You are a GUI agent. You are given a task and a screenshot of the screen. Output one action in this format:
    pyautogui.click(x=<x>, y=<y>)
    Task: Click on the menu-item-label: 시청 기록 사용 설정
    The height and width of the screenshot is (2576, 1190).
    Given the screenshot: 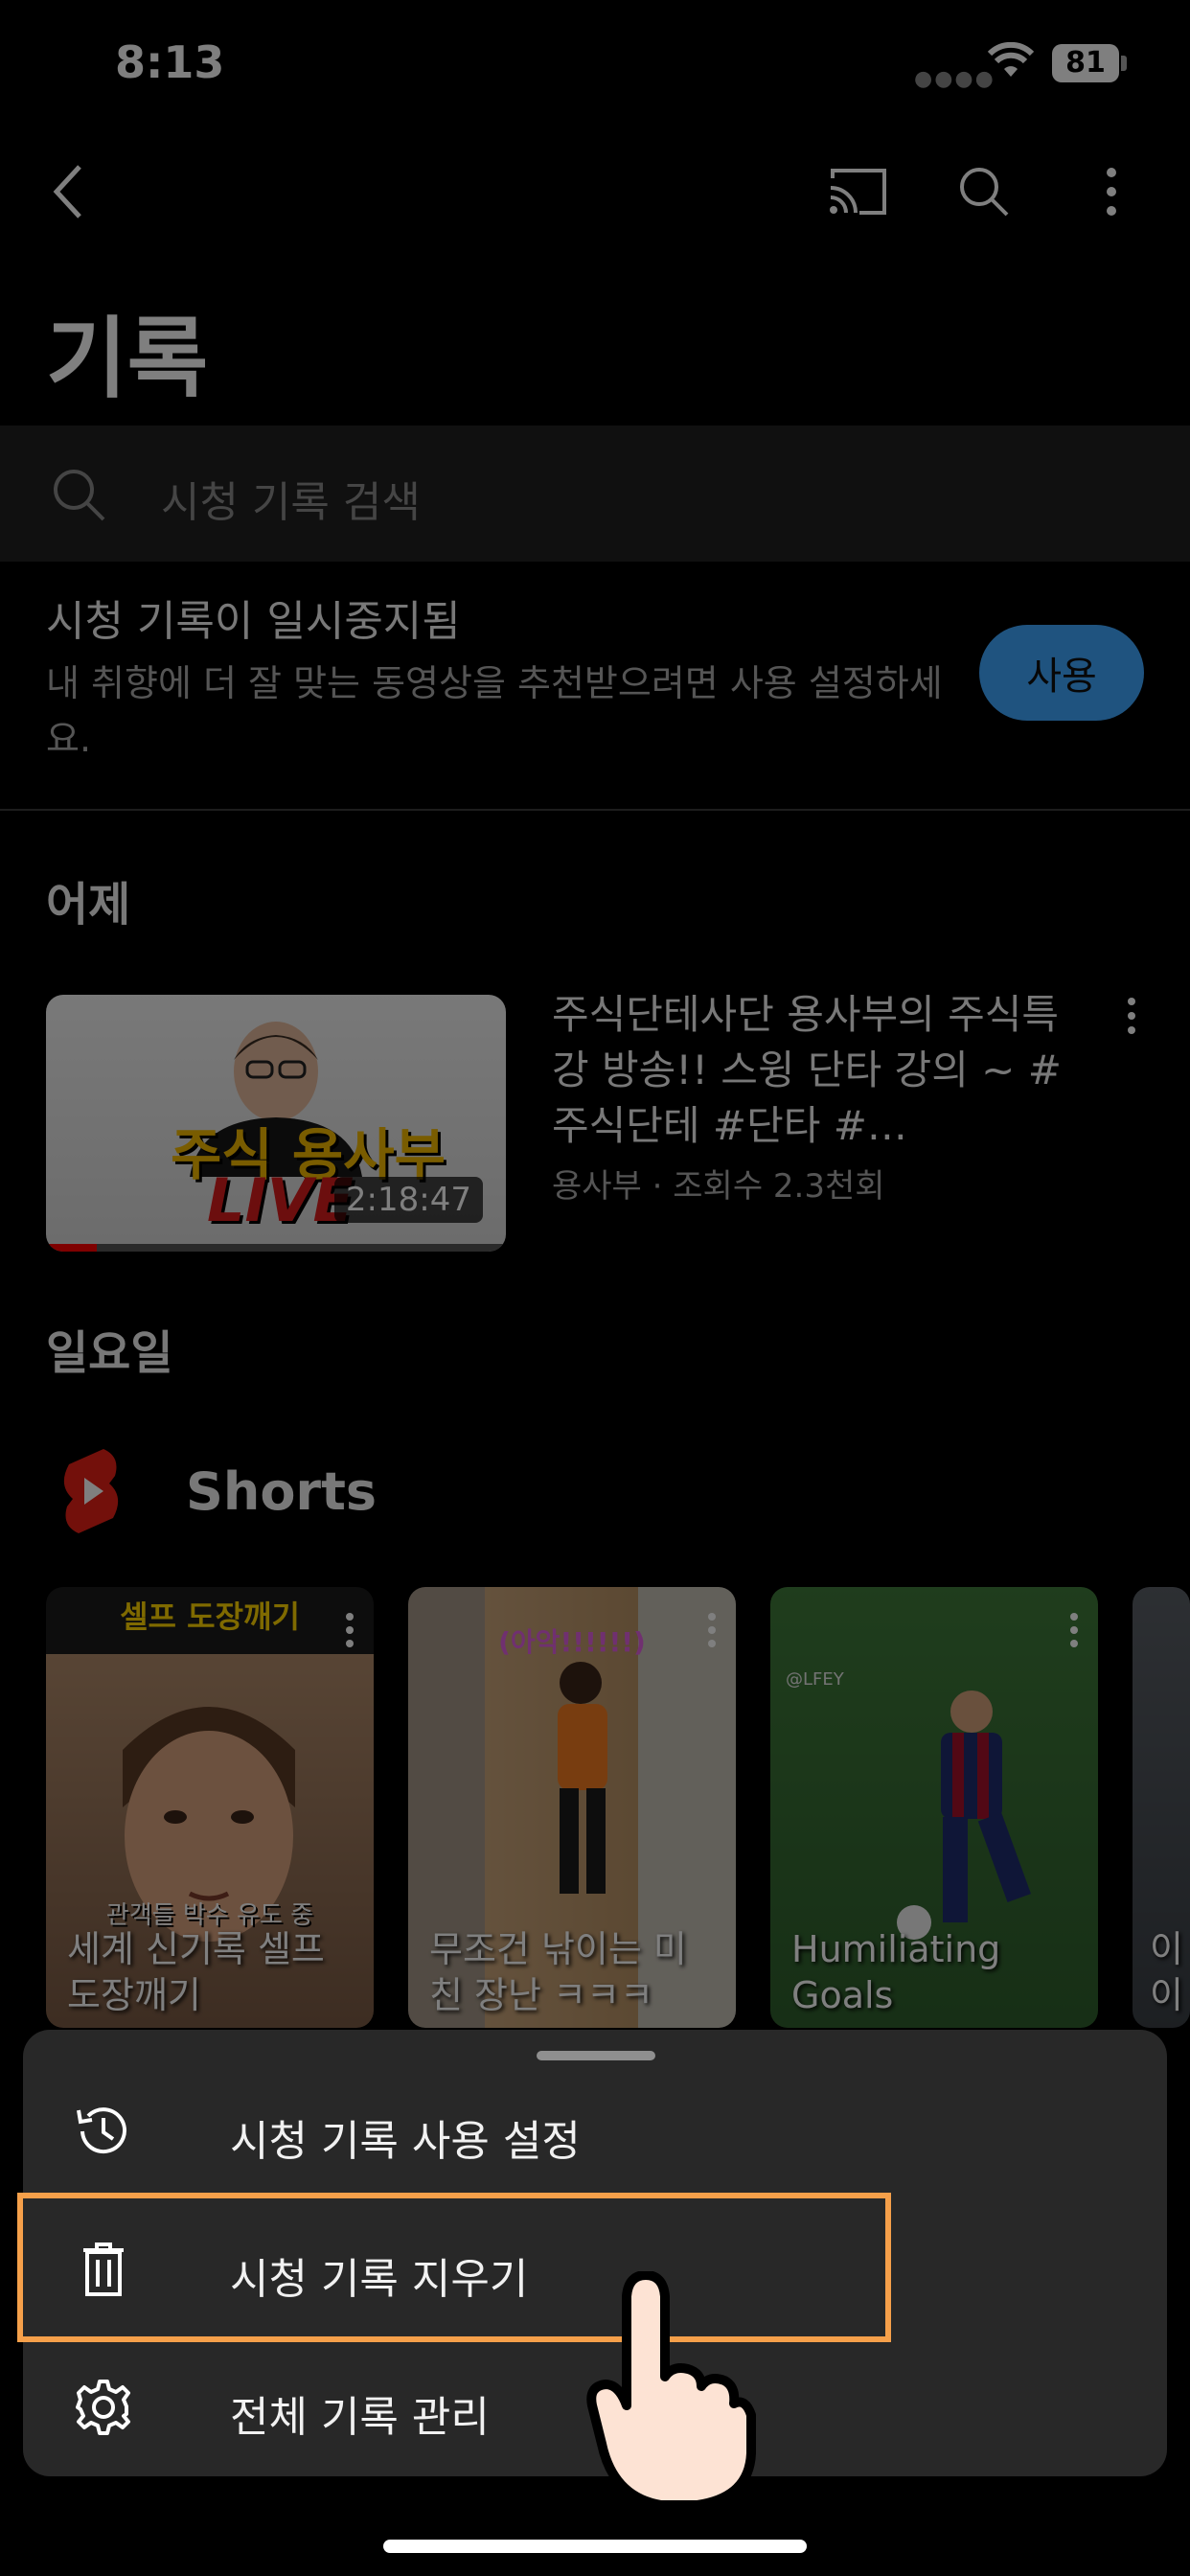 What is the action you would take?
    pyautogui.click(x=405, y=2141)
    